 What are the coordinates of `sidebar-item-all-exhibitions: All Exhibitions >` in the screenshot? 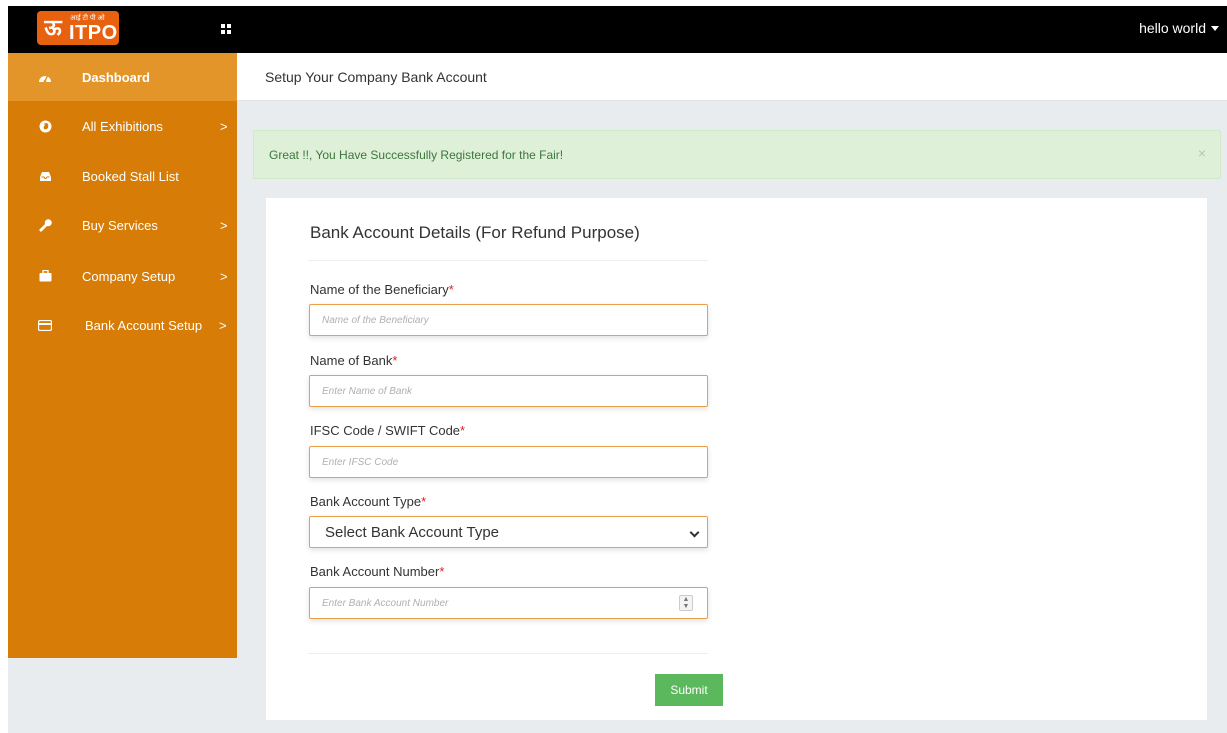 It's located at (122, 126).